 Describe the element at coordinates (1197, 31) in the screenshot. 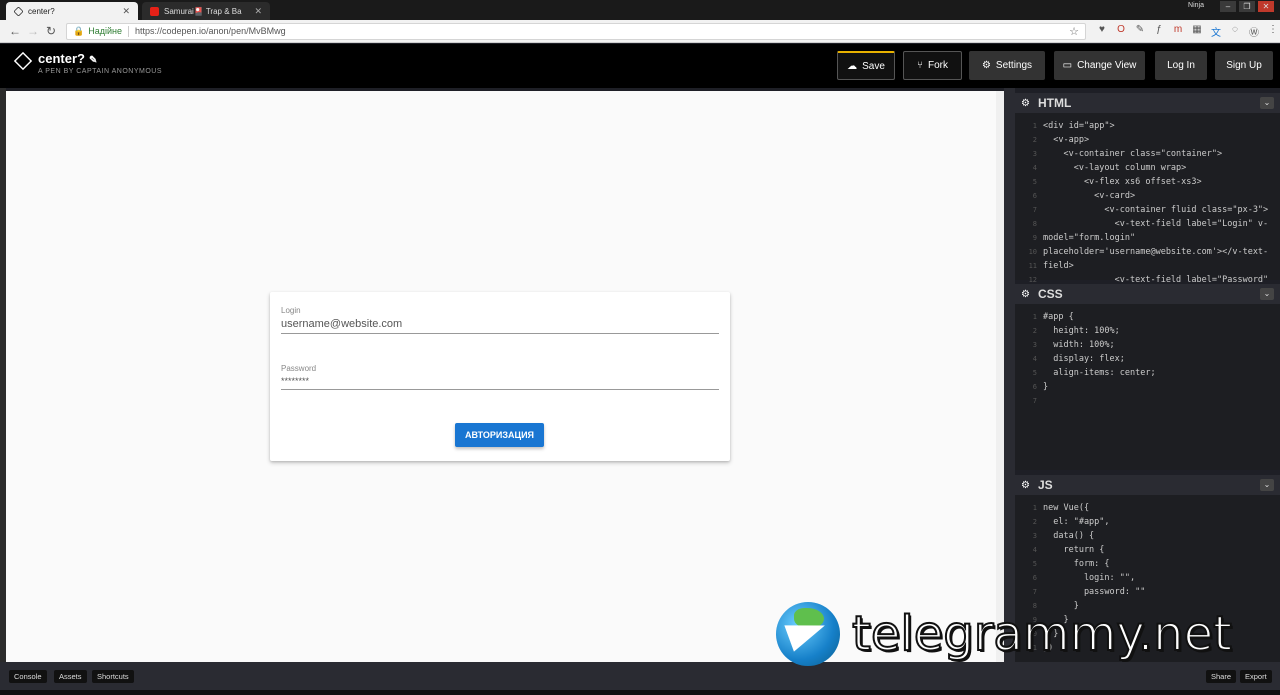

I see `qr-icon: ▦` at that location.